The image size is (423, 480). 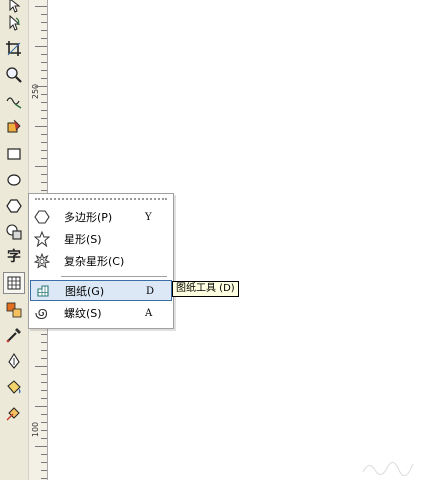 I want to click on crop-icon, so click(x=14, y=49).